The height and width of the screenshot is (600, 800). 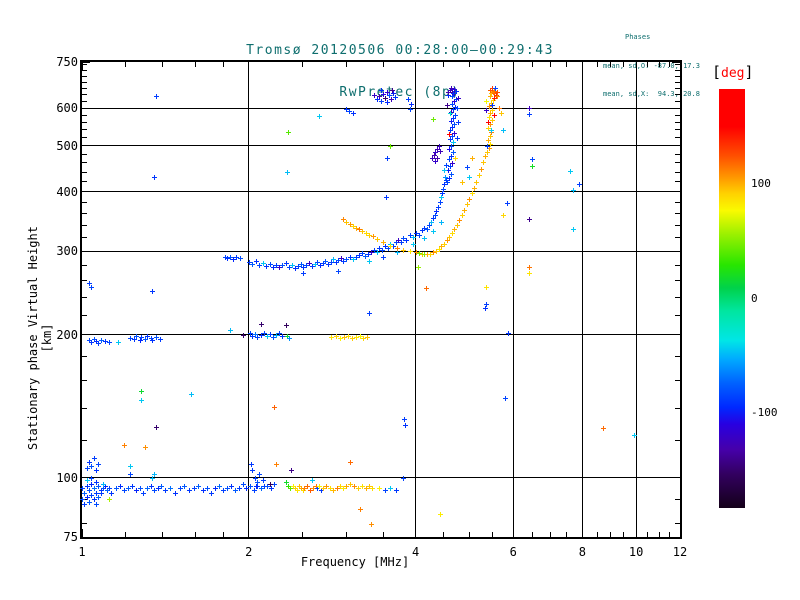 What do you see at coordinates (732, 298) in the screenshot?
I see `colorbar` at bounding box center [732, 298].